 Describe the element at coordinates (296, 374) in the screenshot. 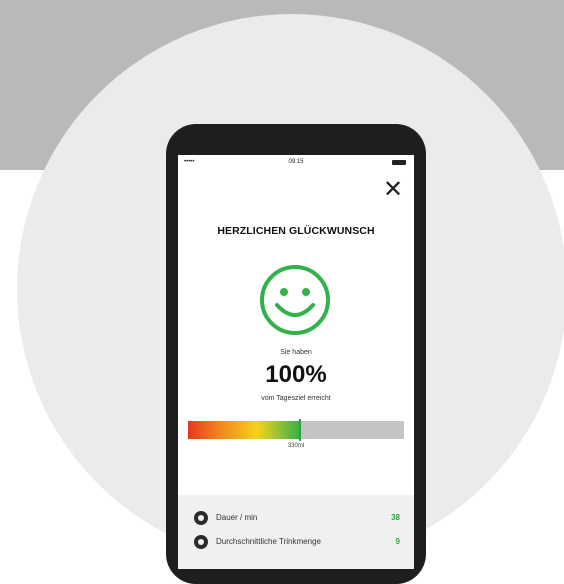

I see `goal-percentage: 100%` at that location.